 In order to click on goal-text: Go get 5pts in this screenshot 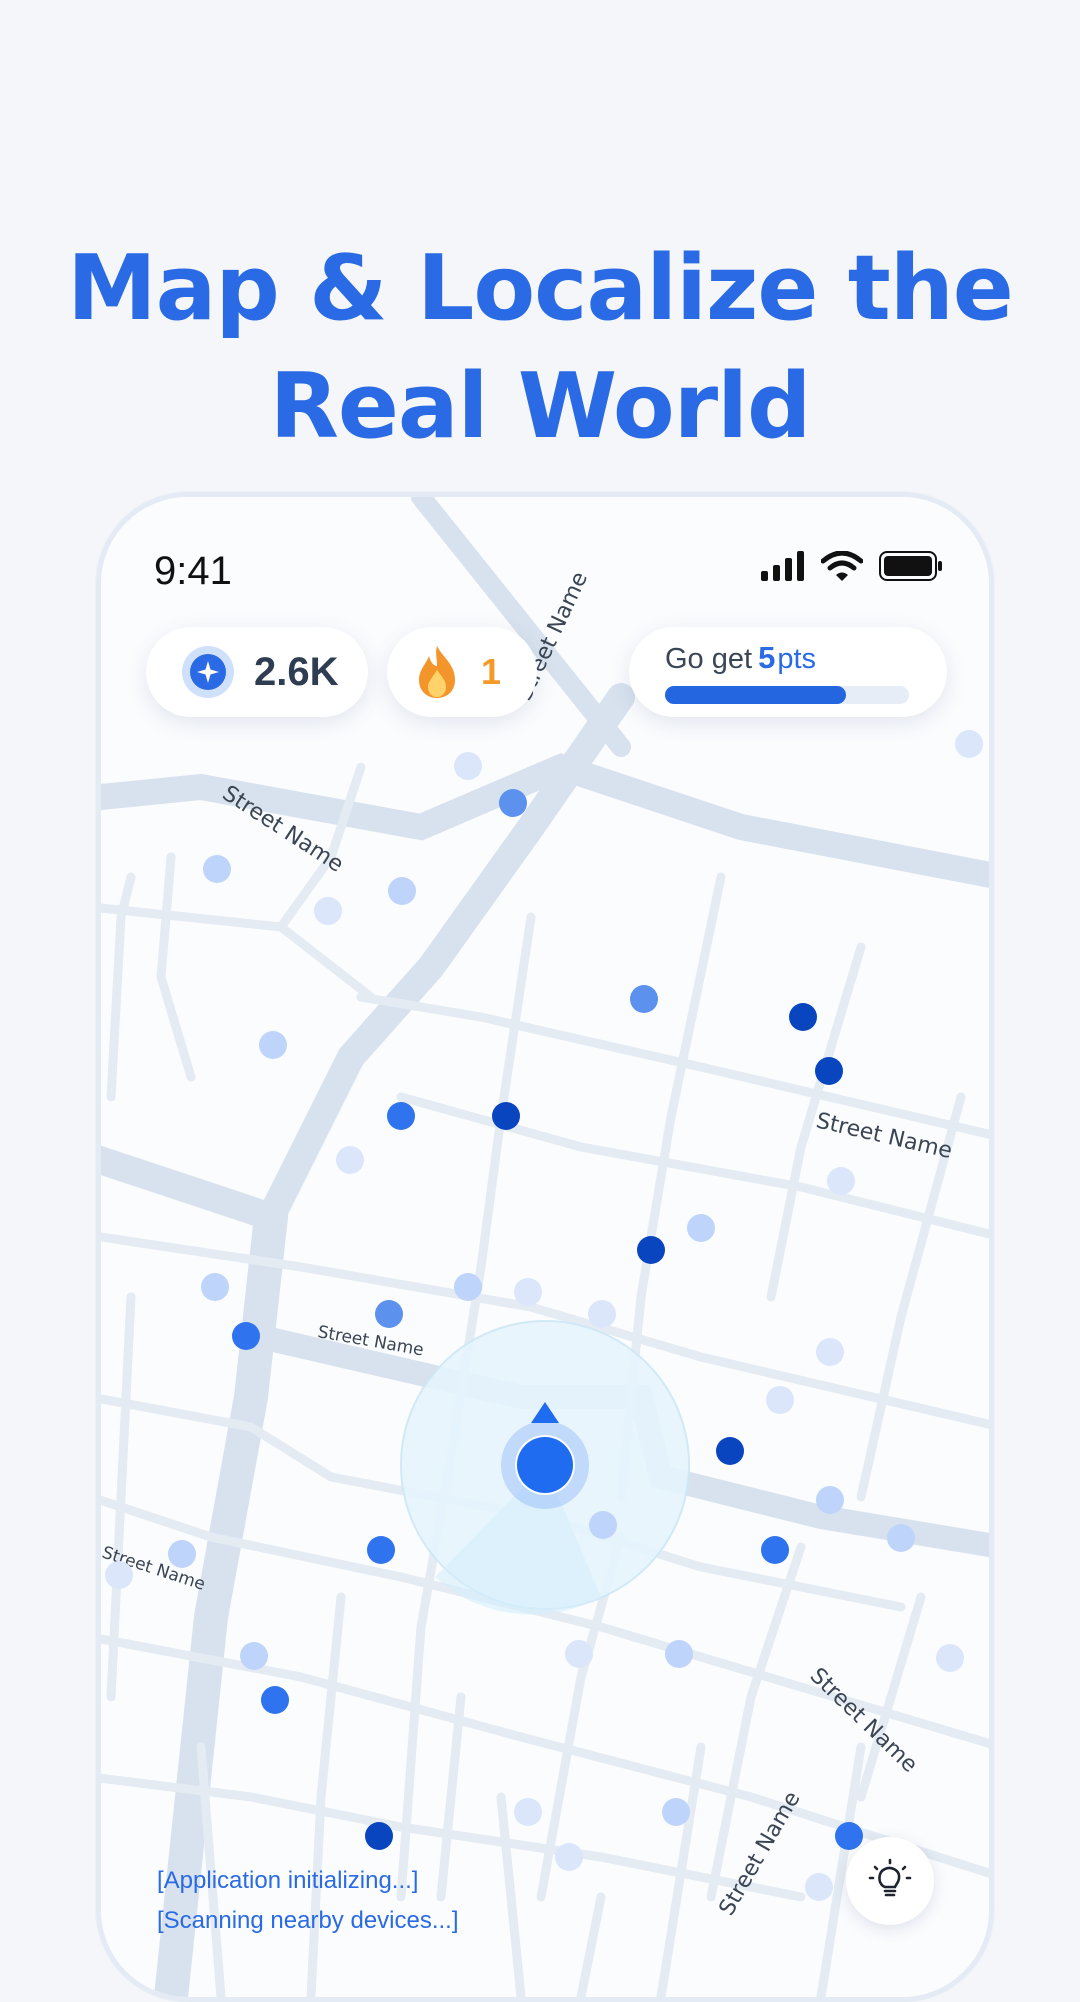, I will do `click(740, 658)`.